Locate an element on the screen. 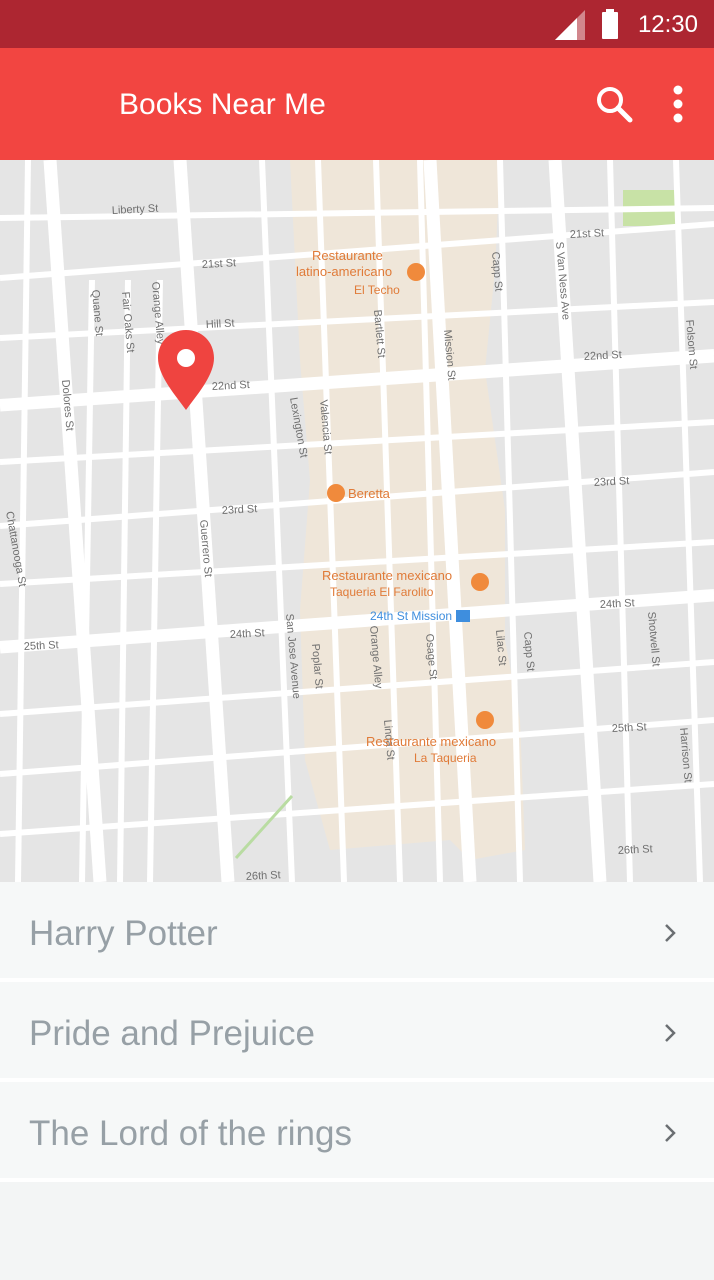  map-place-name: Restaurante is located at coordinates (347, 255).